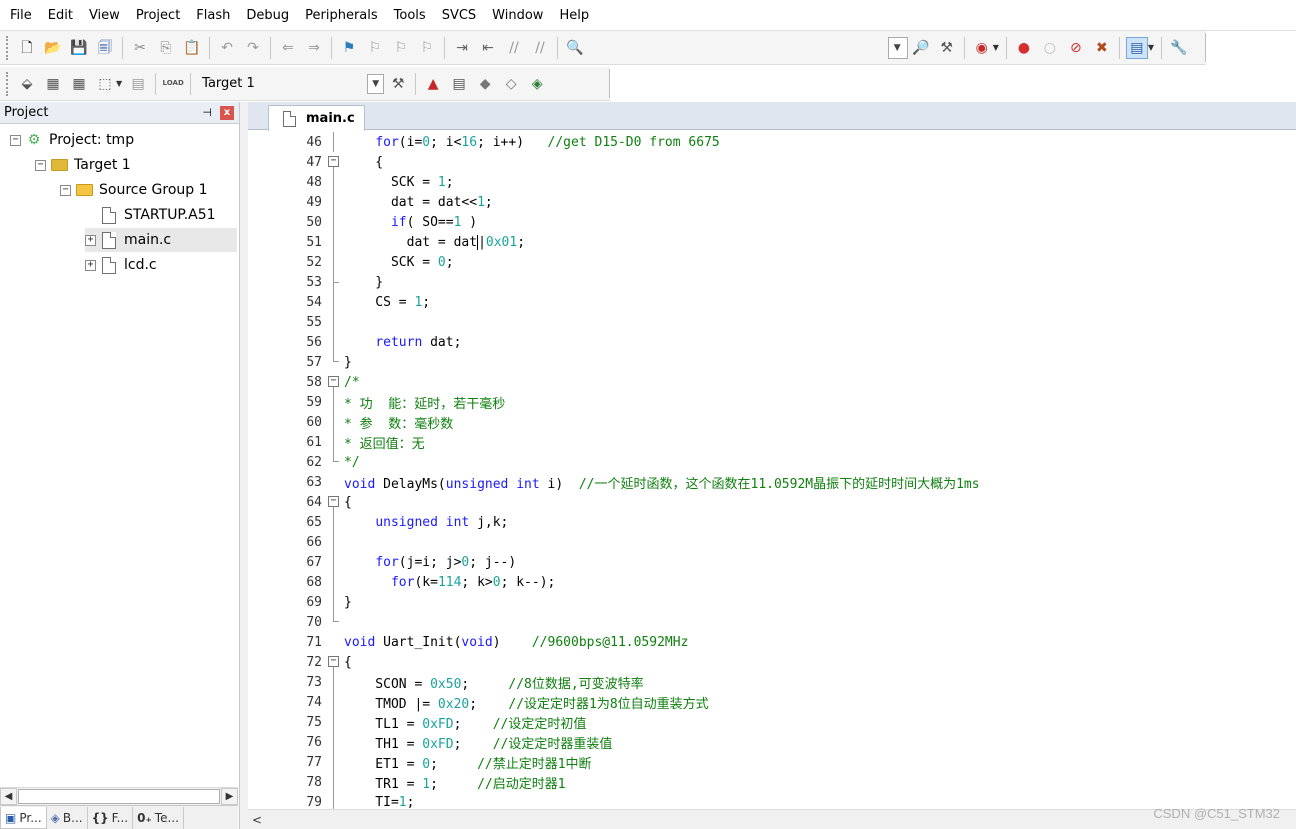 The width and height of the screenshot is (1296, 829). I want to click on tab-main-c: main.c, so click(316, 118).